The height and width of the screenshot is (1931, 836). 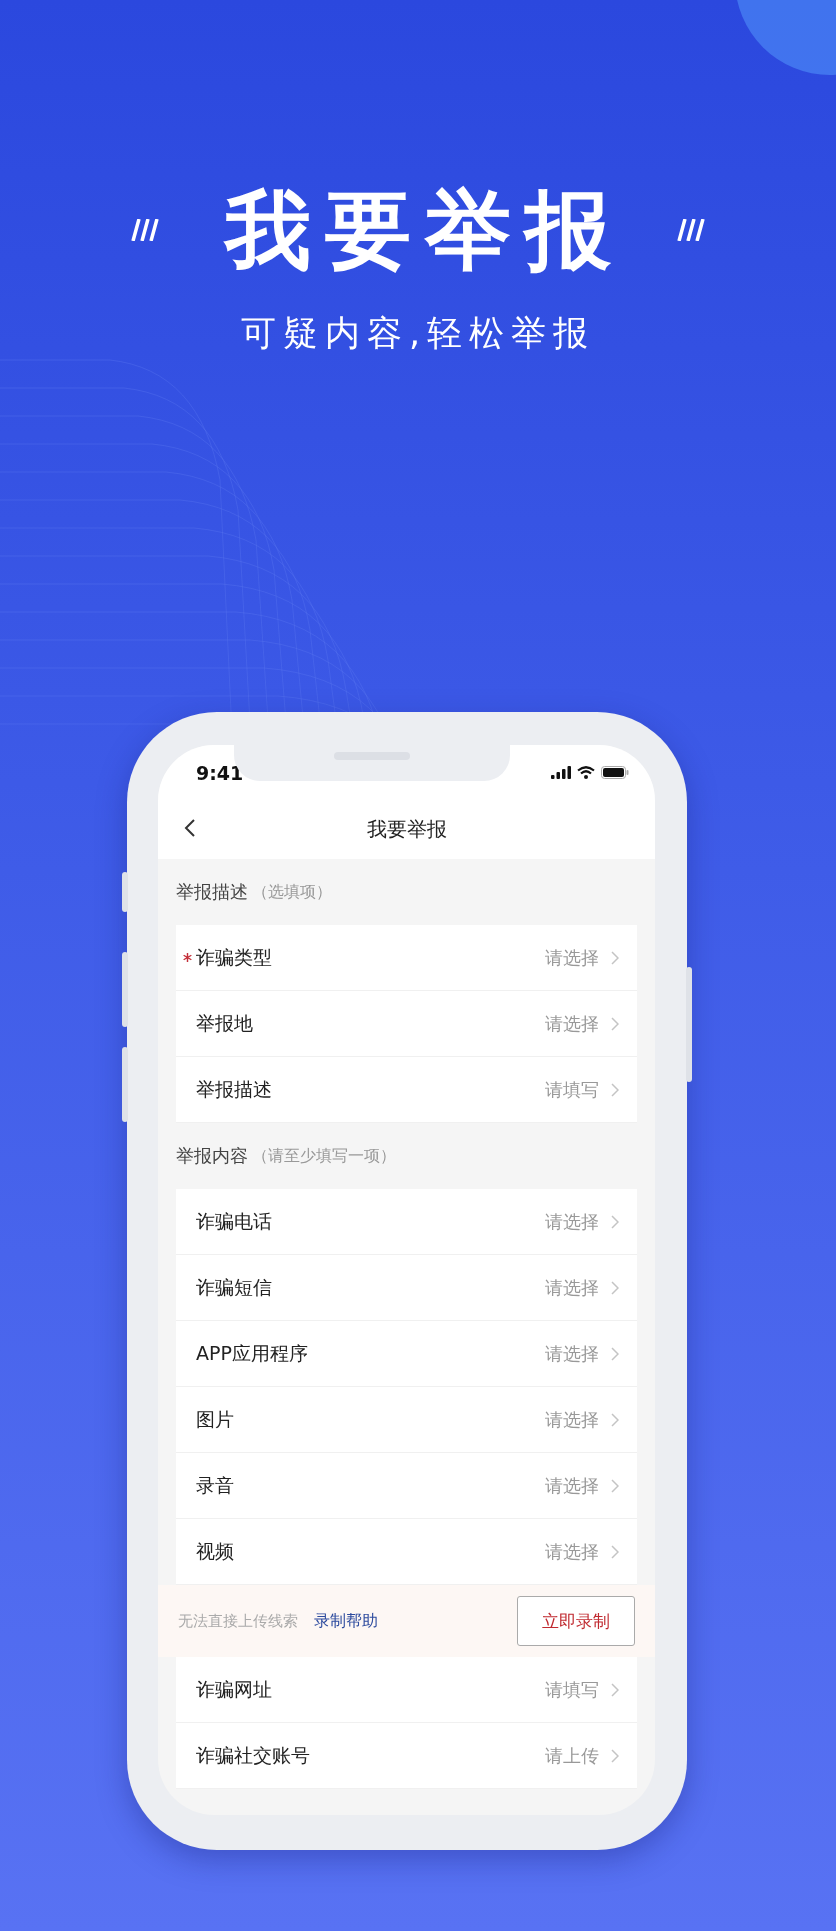 What do you see at coordinates (406, 1420) in the screenshot?
I see `form-row: 图片 请选择` at bounding box center [406, 1420].